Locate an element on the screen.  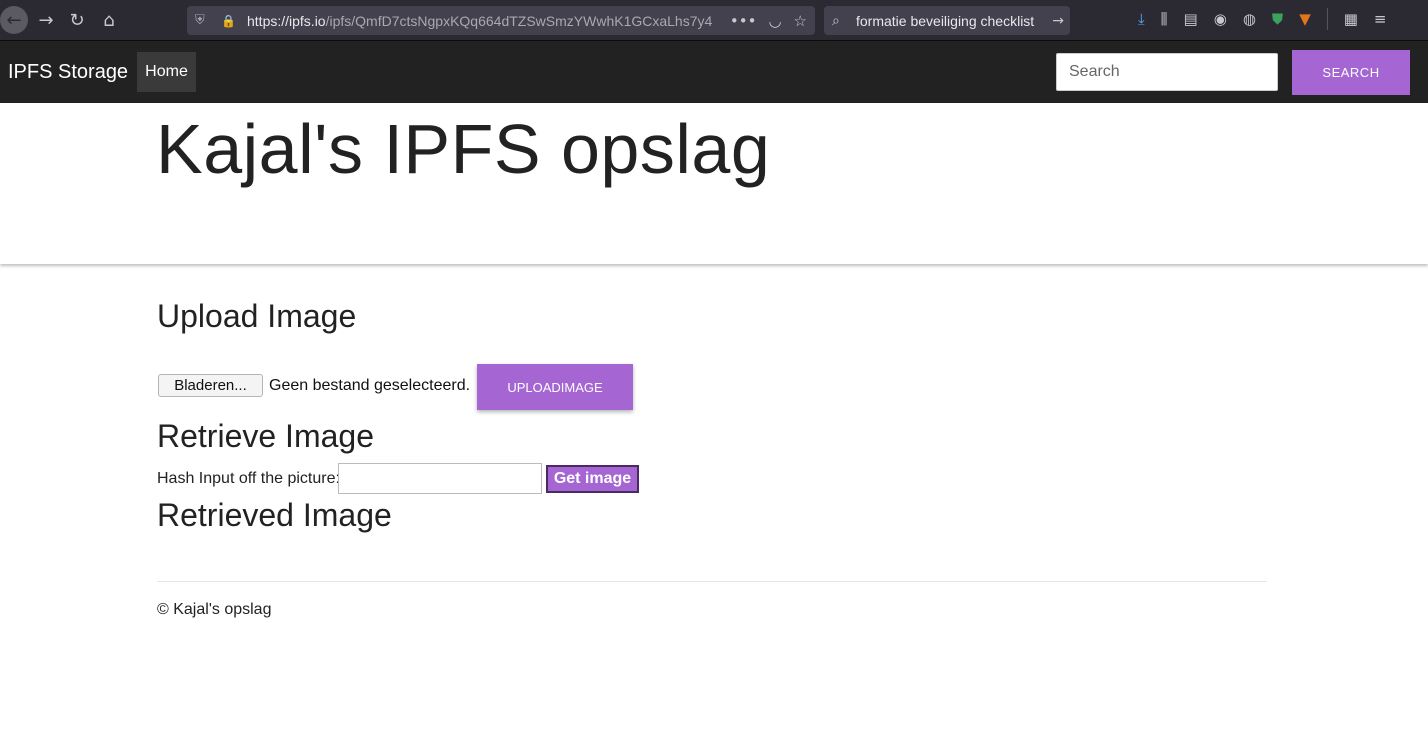
extension-circle-icon: ◍ is located at coordinates (1249, 20).